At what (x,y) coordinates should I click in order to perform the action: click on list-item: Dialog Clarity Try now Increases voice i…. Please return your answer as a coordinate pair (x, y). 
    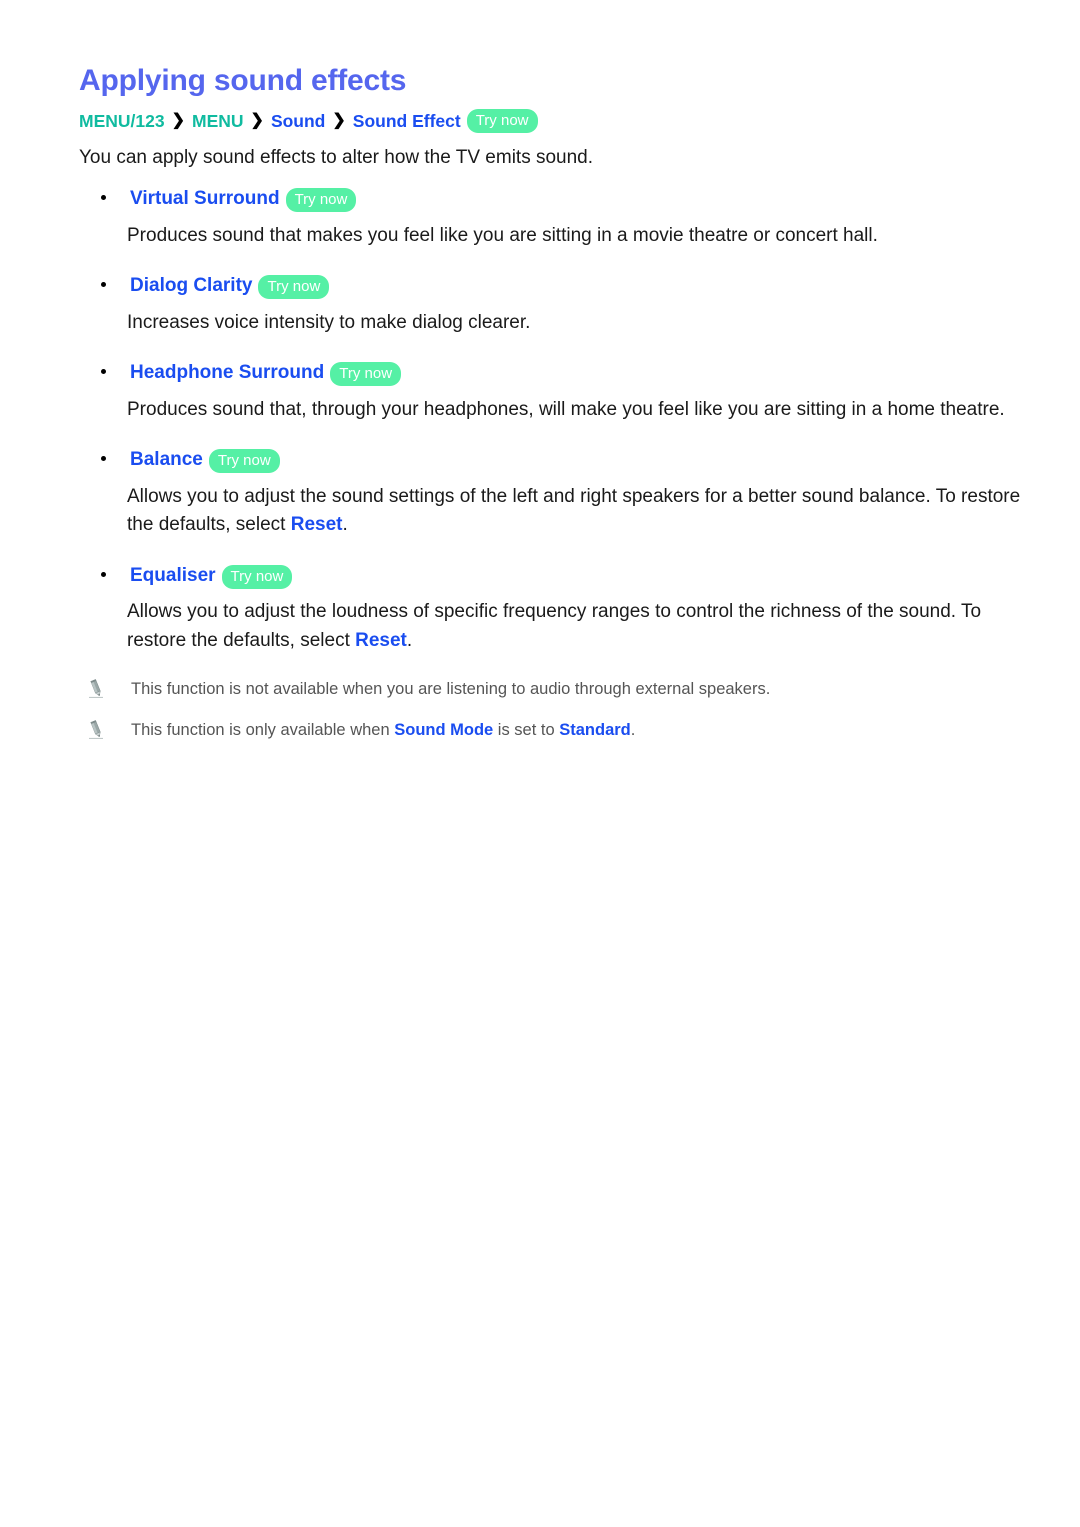
    Looking at the image, I should click on (556, 304).